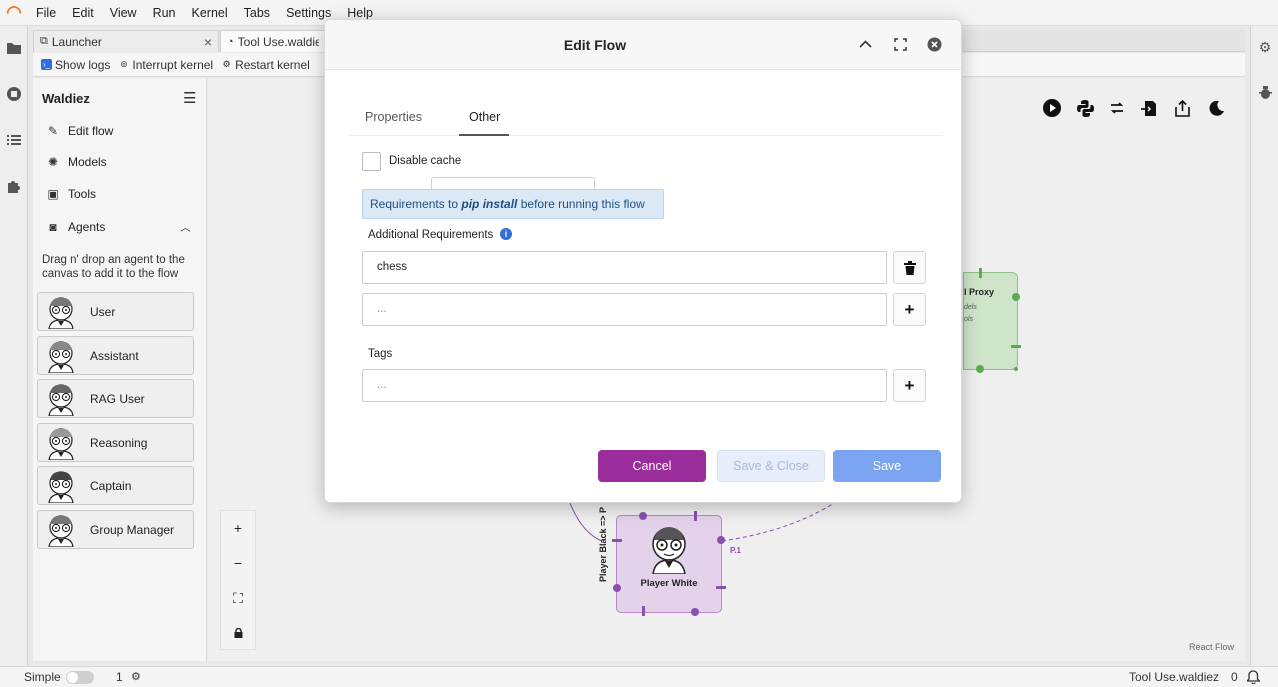 This screenshot has width=1278, height=687. I want to click on run-flow-icon, so click(1052, 108).